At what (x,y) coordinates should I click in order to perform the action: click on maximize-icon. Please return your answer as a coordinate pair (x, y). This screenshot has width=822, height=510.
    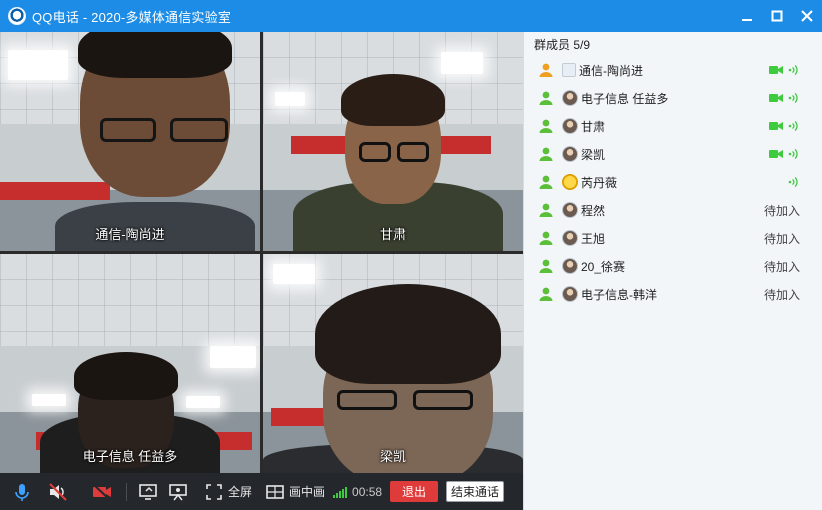
    Looking at the image, I should click on (777, 16).